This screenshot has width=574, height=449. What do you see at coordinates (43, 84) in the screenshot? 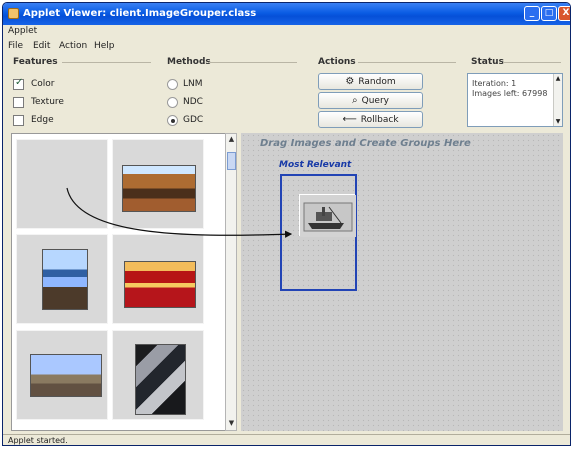
I see `feature-color-label: Color` at bounding box center [43, 84].